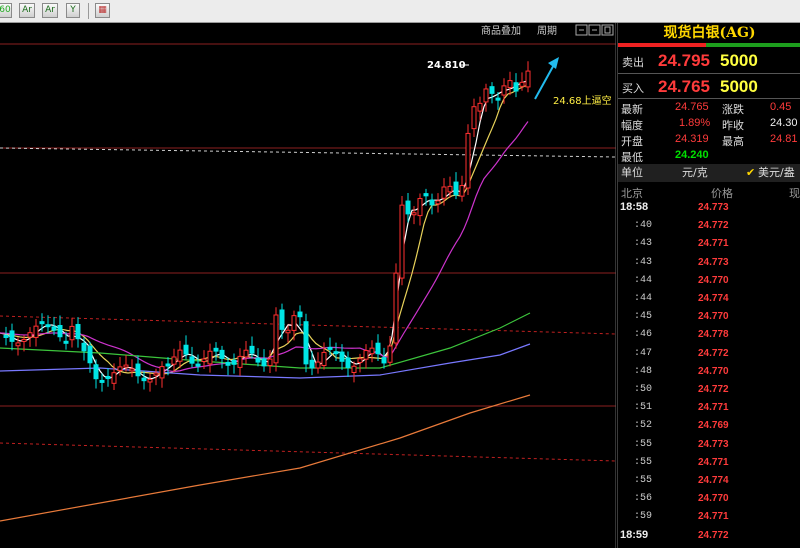 Image resolution: width=800 pixels, height=548 pixels. I want to click on amplitude-value: 1.89%, so click(695, 123).